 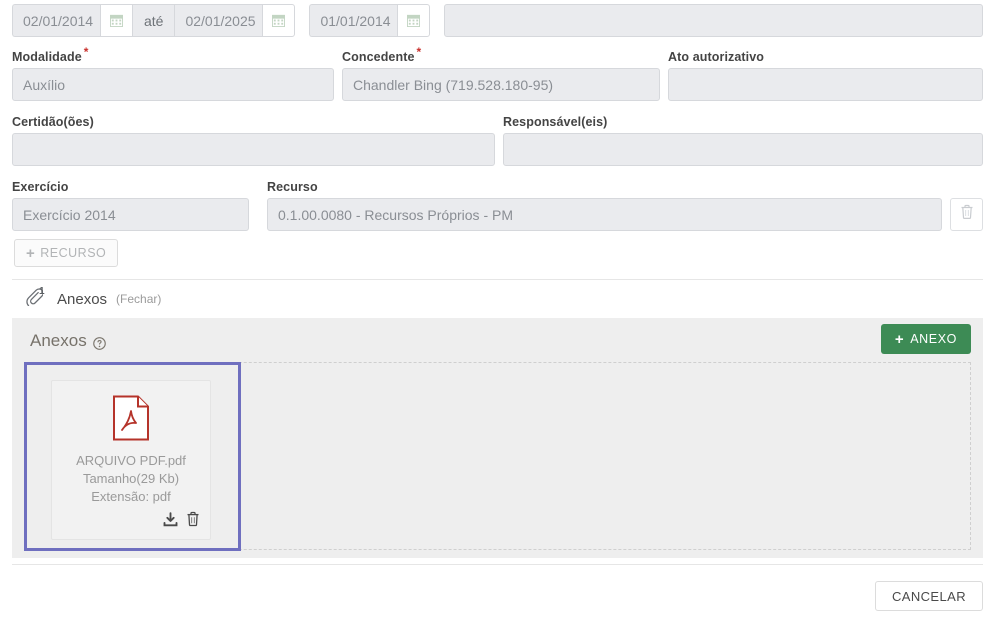 I want to click on responsaveis-input, so click(x=743, y=149).